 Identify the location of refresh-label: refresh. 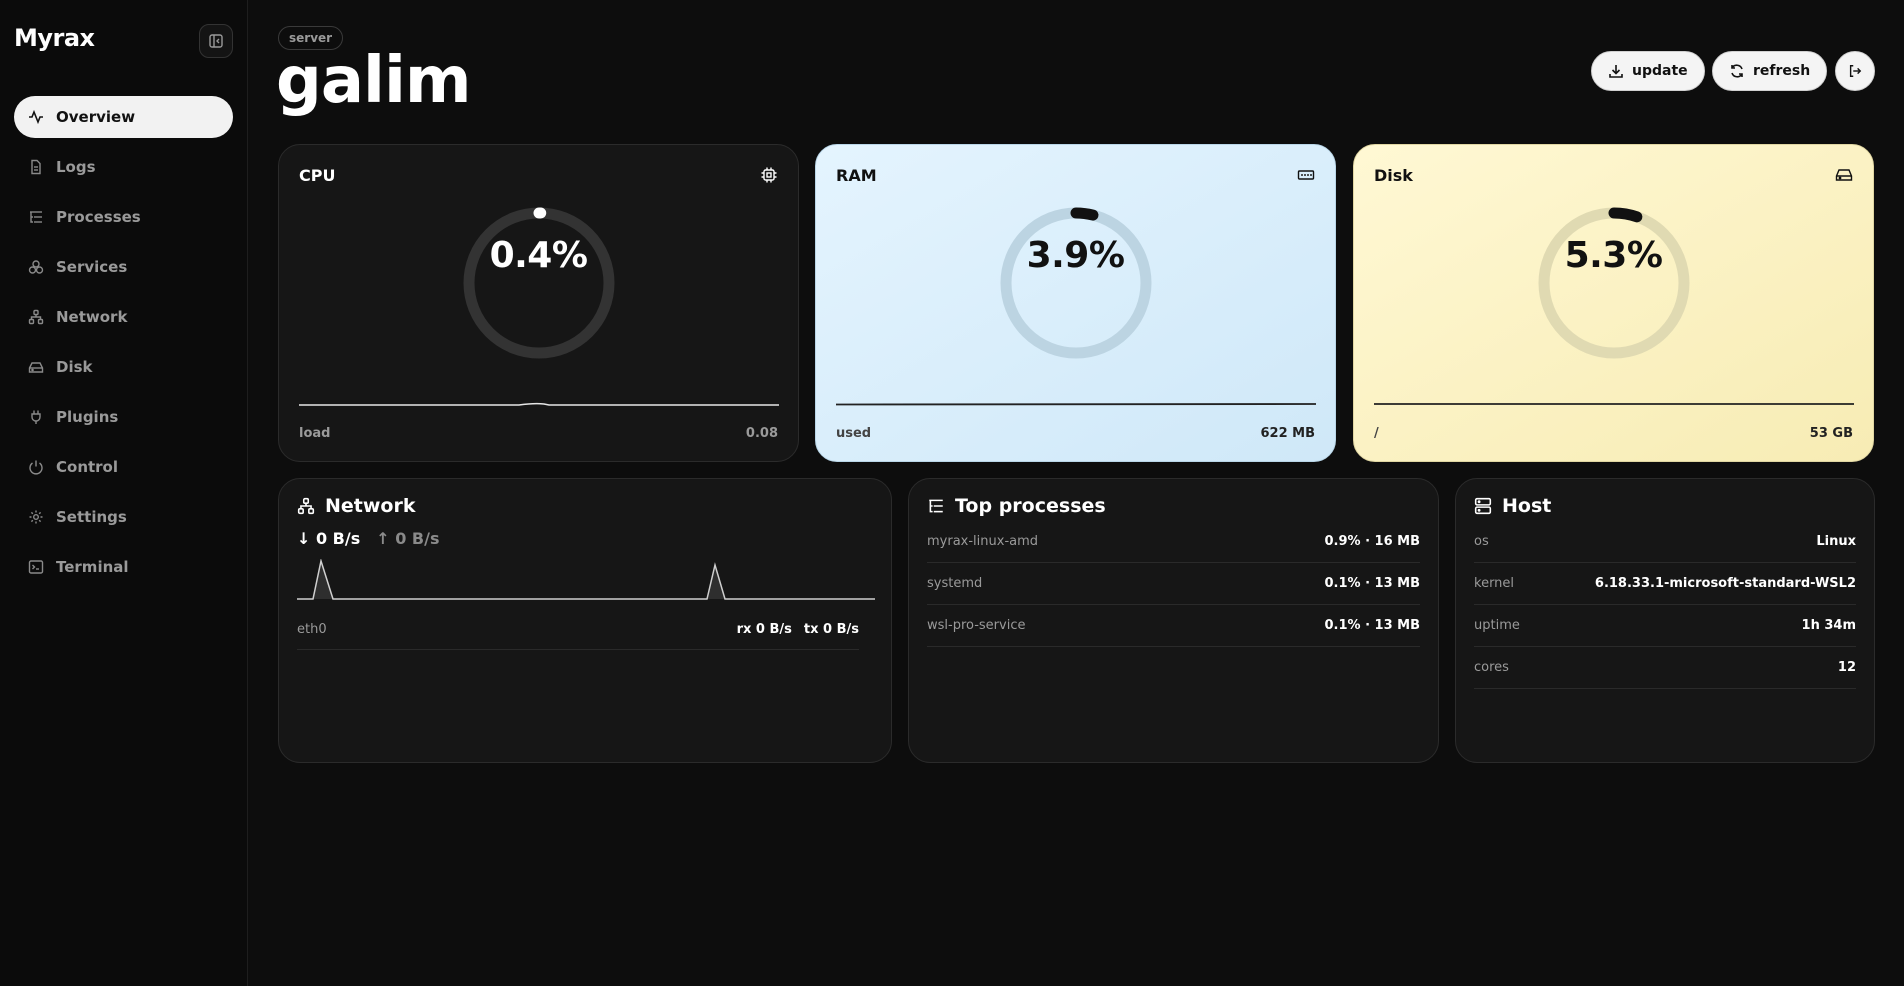
(1782, 71).